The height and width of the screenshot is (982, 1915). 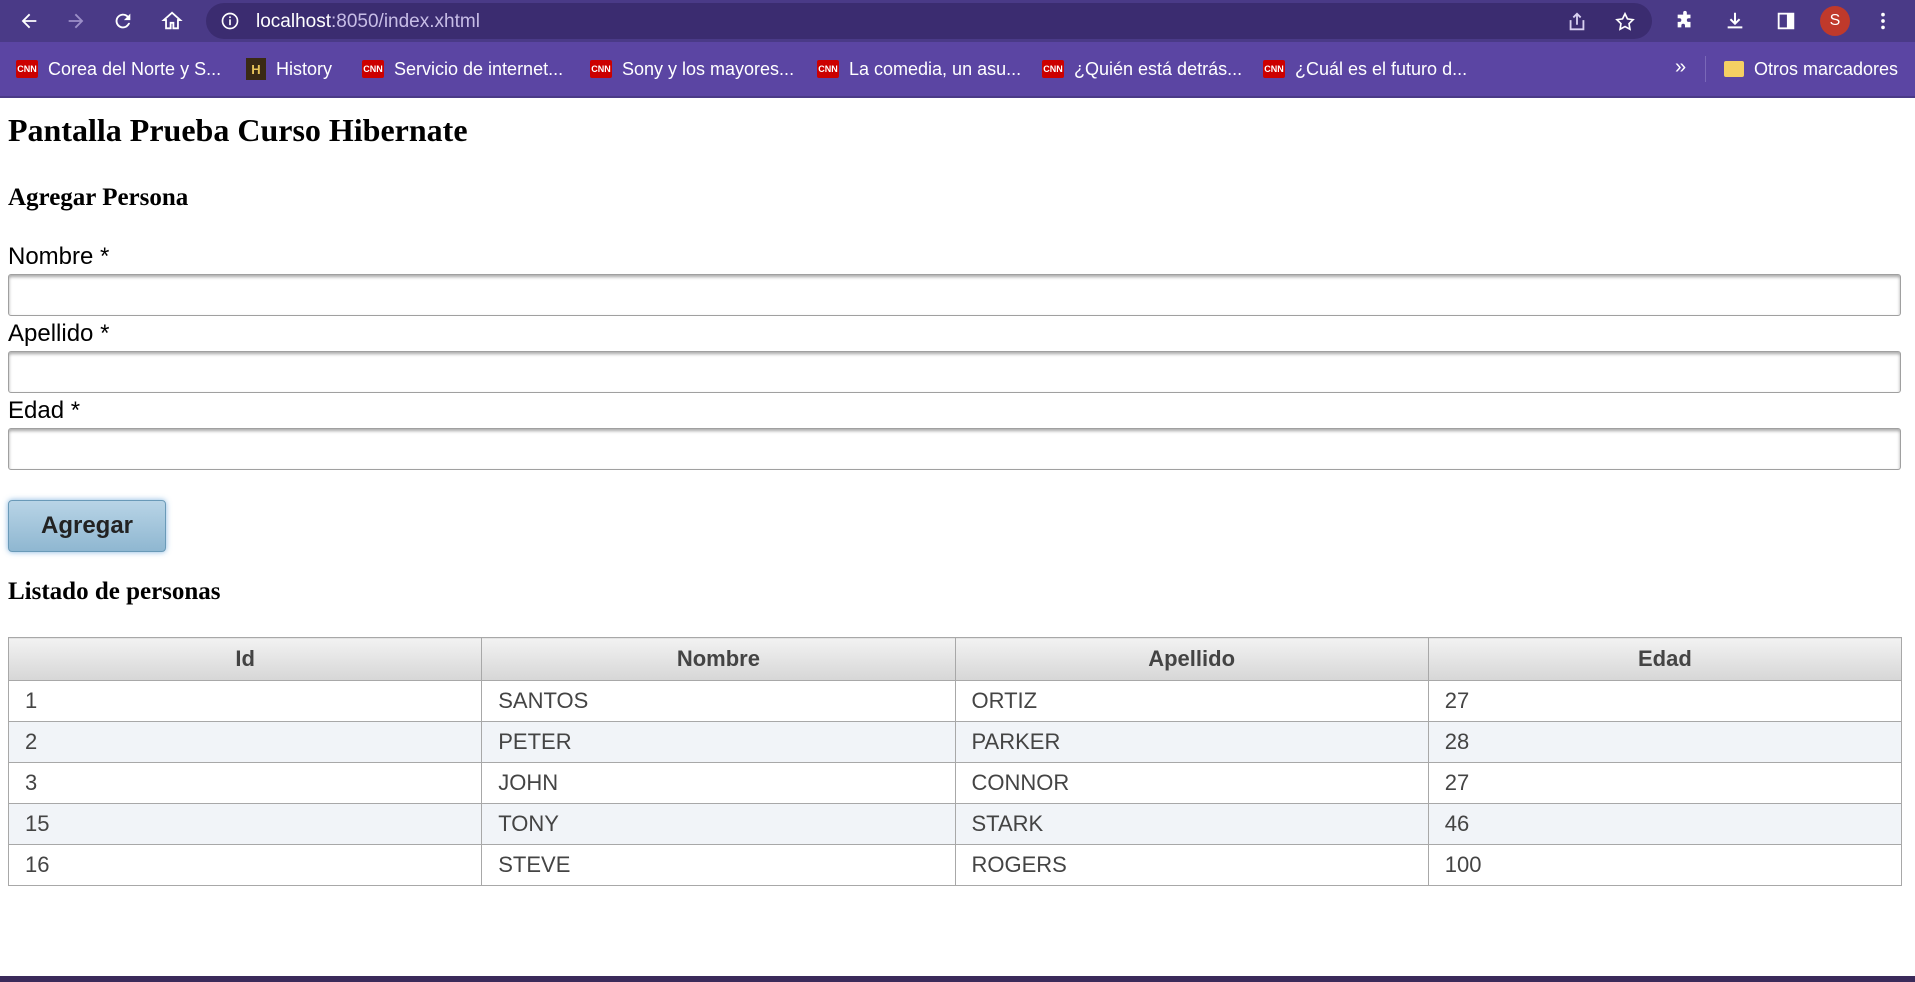 I want to click on cell-nombre: SANTOS, so click(x=718, y=701).